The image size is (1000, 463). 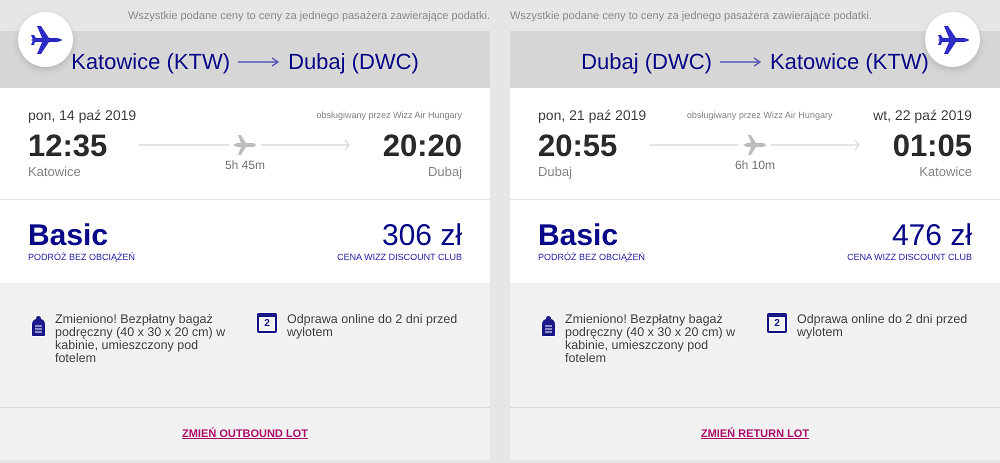 What do you see at coordinates (55, 171) in the screenshot?
I see `departure-city: Katowice` at bounding box center [55, 171].